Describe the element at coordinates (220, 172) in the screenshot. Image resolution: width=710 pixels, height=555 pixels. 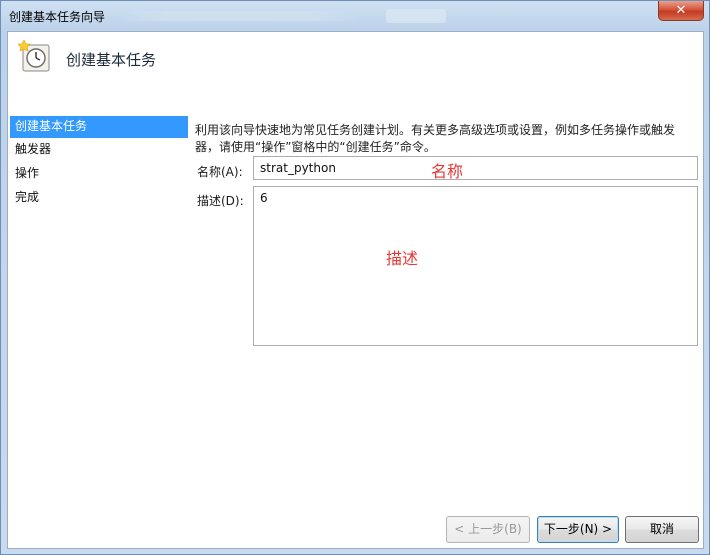
I see `name-label: 名称(A):` at that location.